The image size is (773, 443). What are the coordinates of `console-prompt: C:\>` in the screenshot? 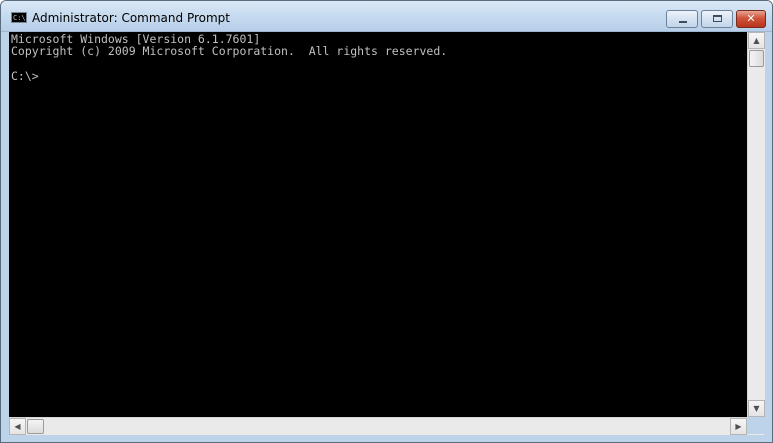 It's located at (25, 75).